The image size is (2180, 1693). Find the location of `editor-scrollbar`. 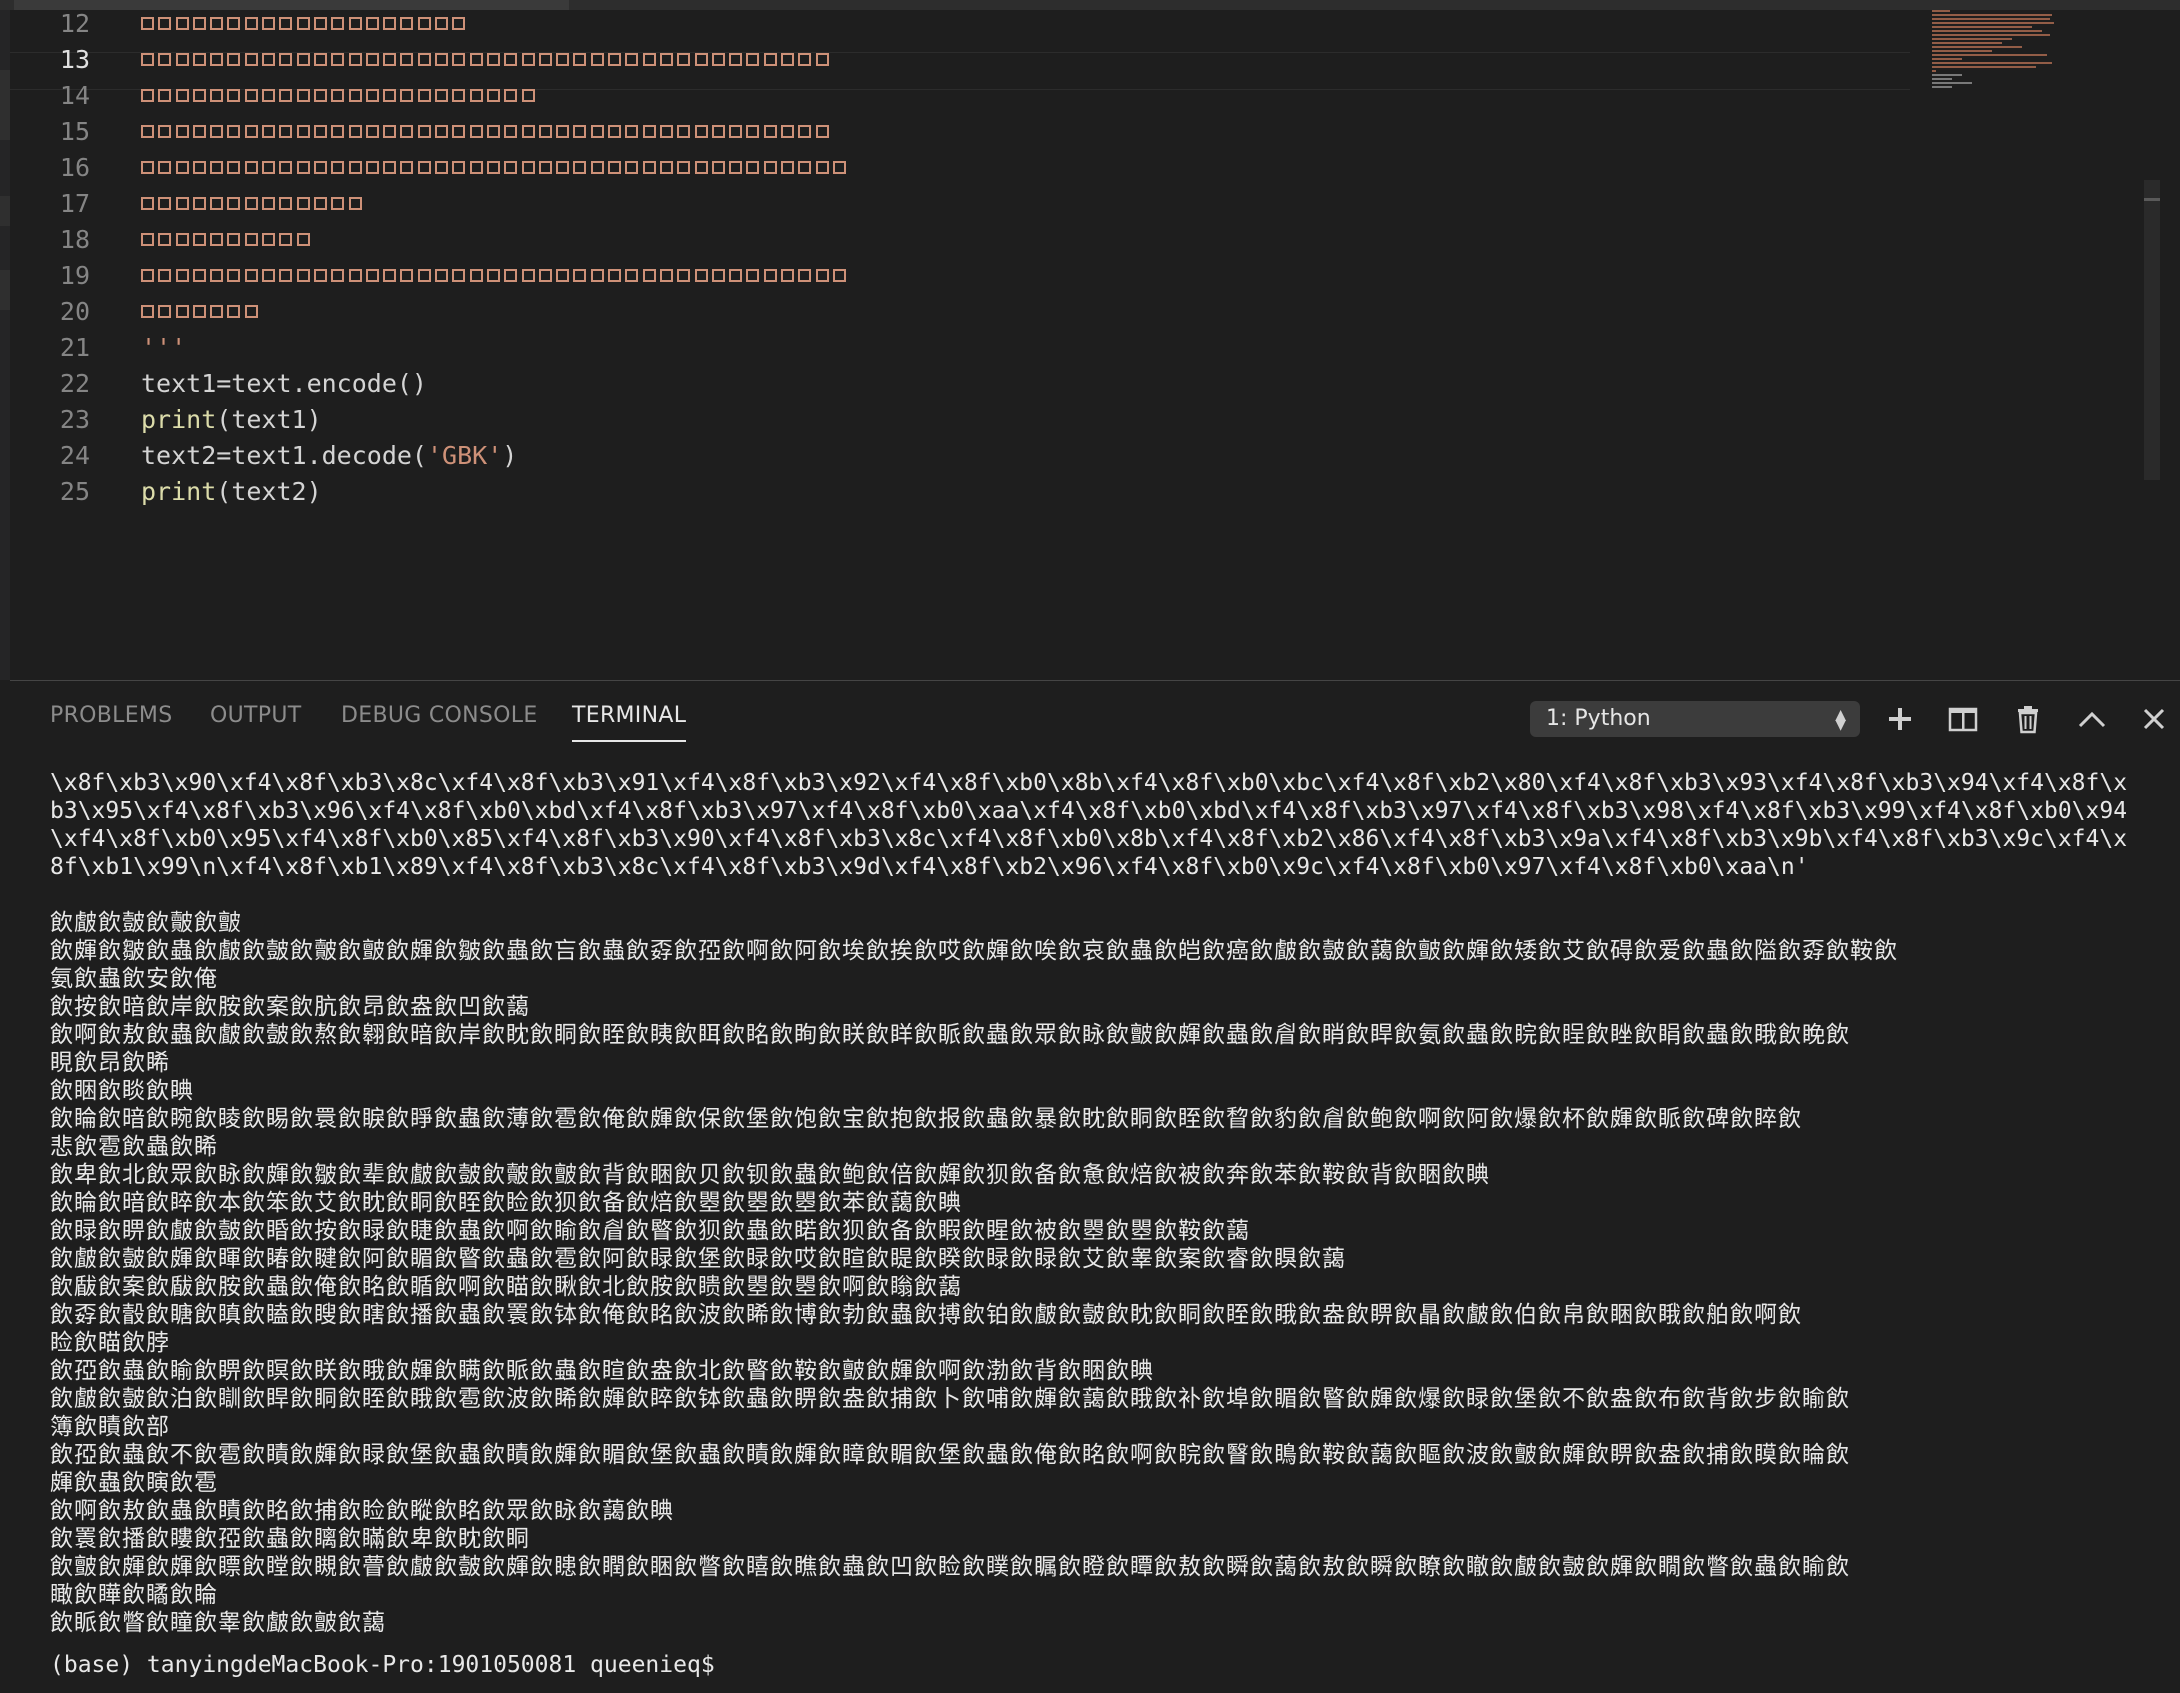

editor-scrollbar is located at coordinates (2152, 330).